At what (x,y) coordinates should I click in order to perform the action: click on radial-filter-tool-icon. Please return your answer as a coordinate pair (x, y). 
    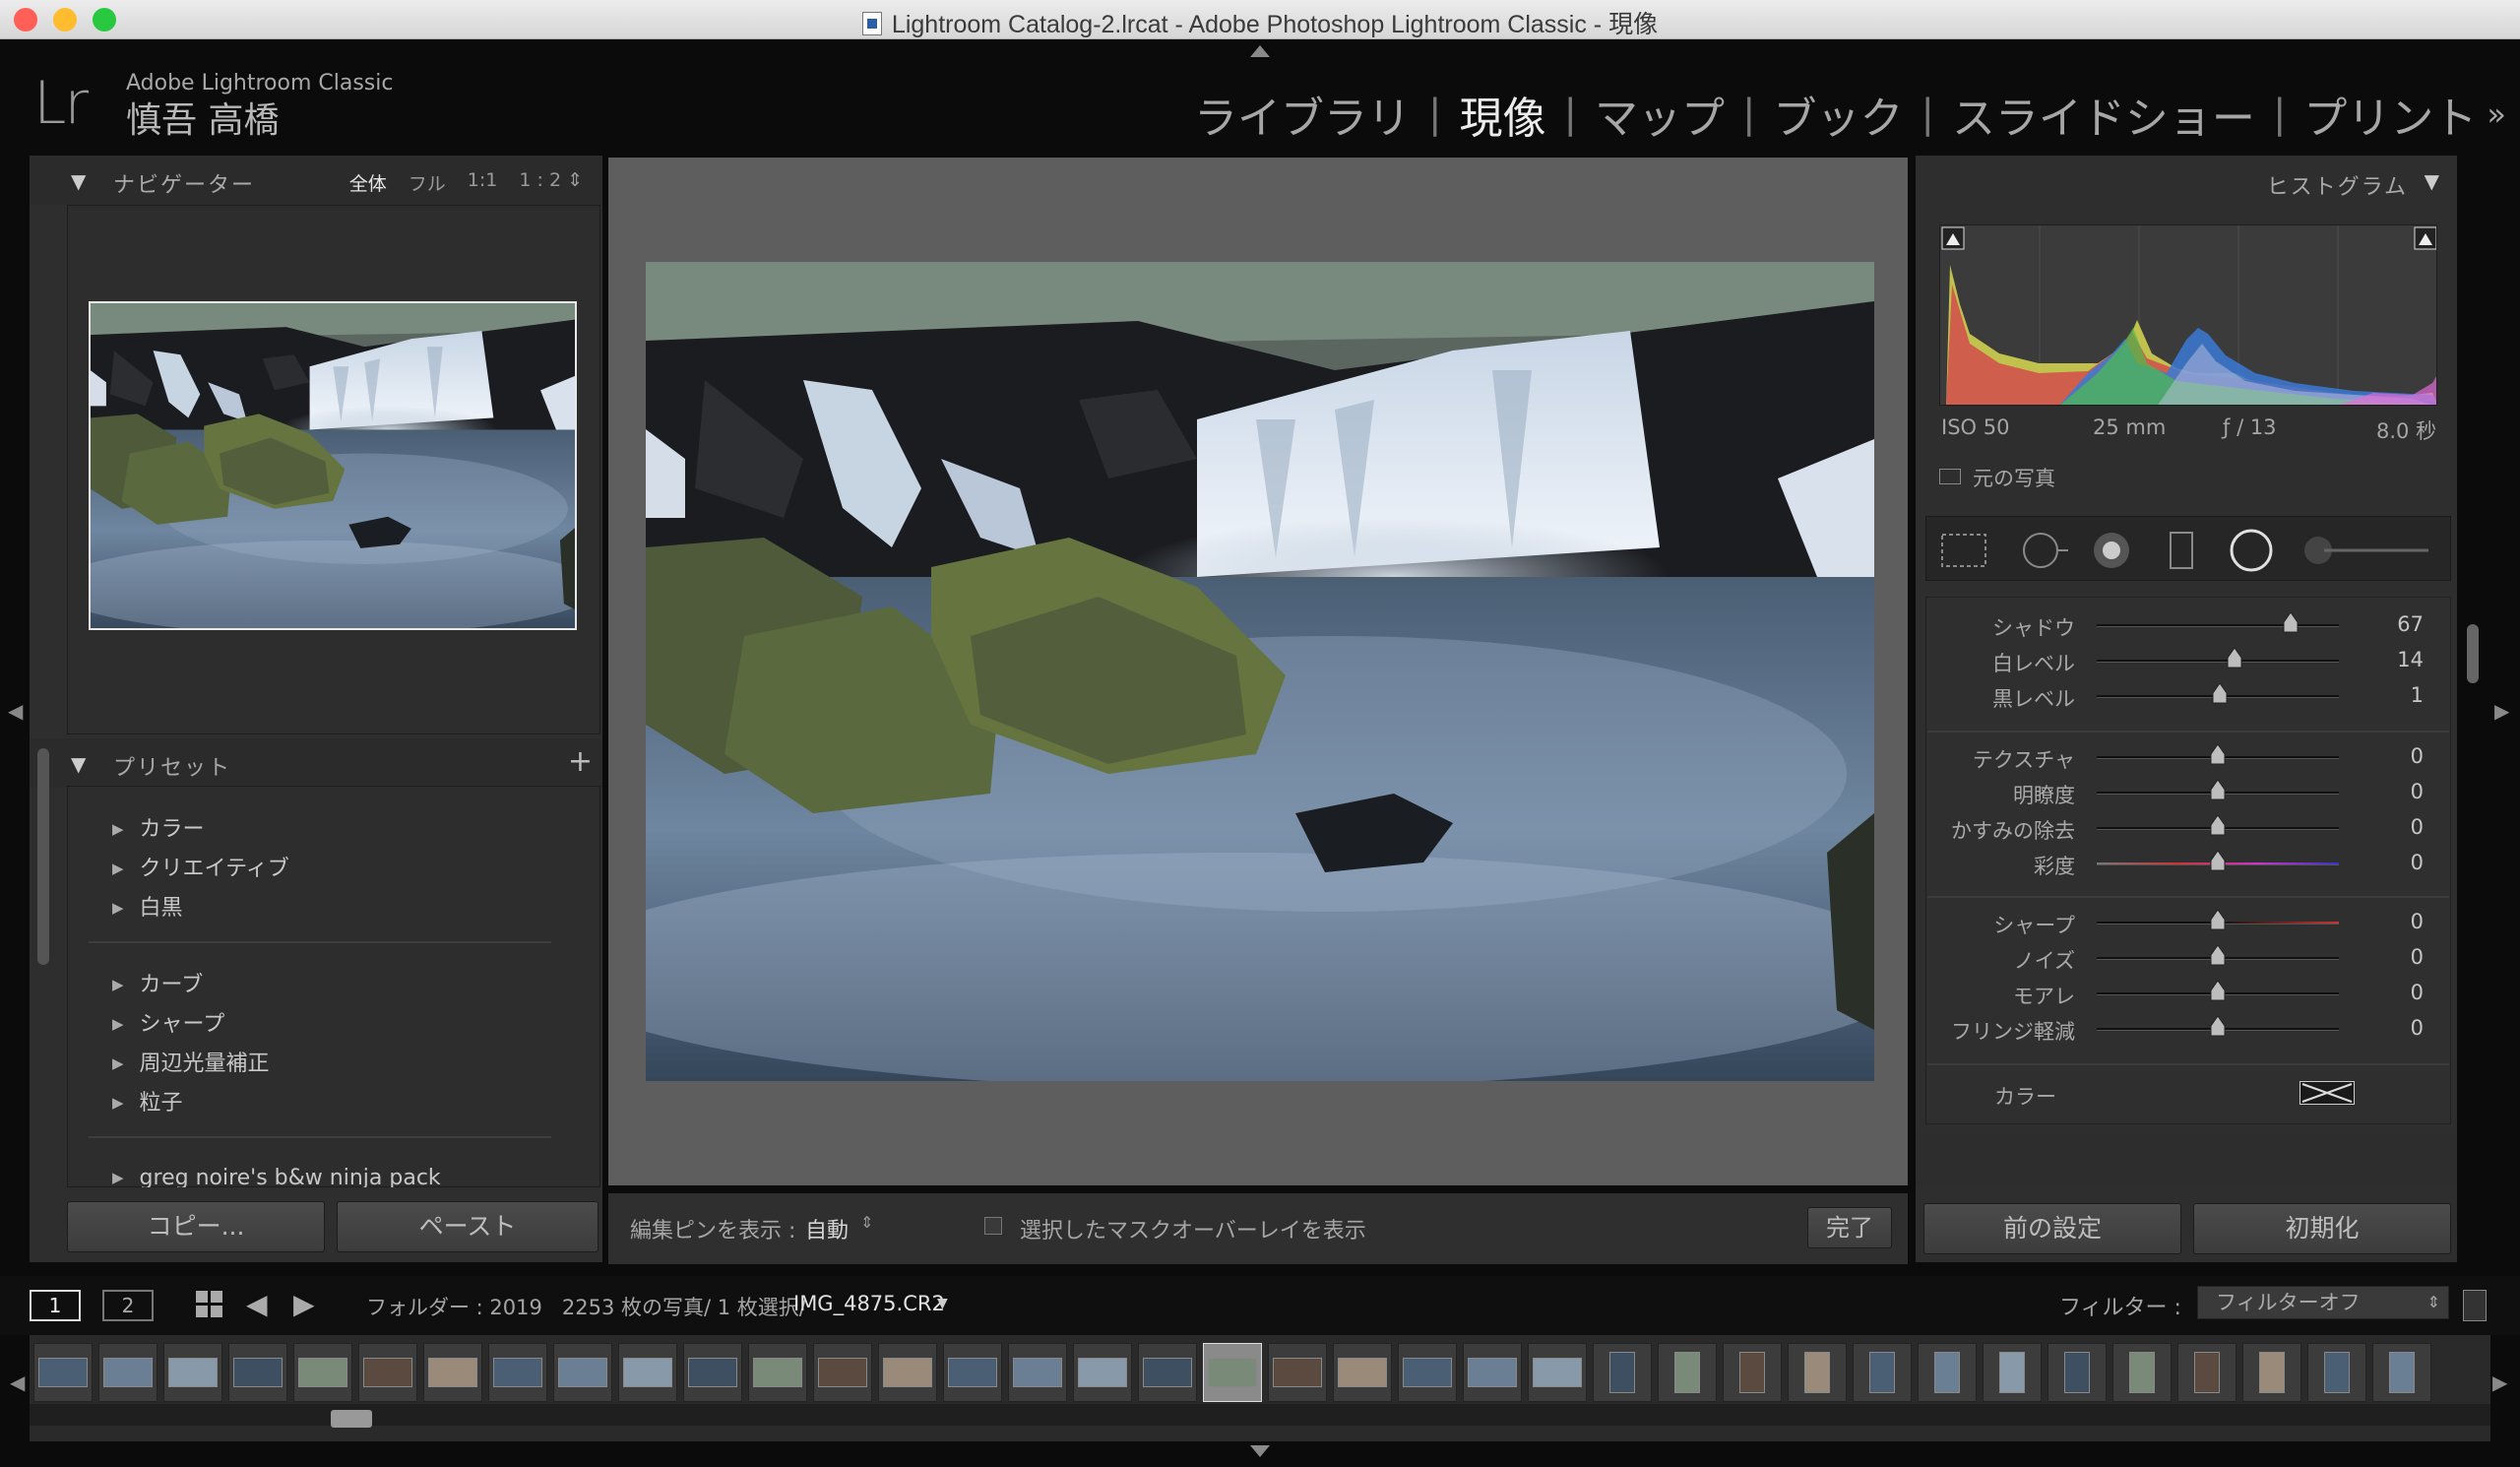
    Looking at the image, I should click on (2251, 550).